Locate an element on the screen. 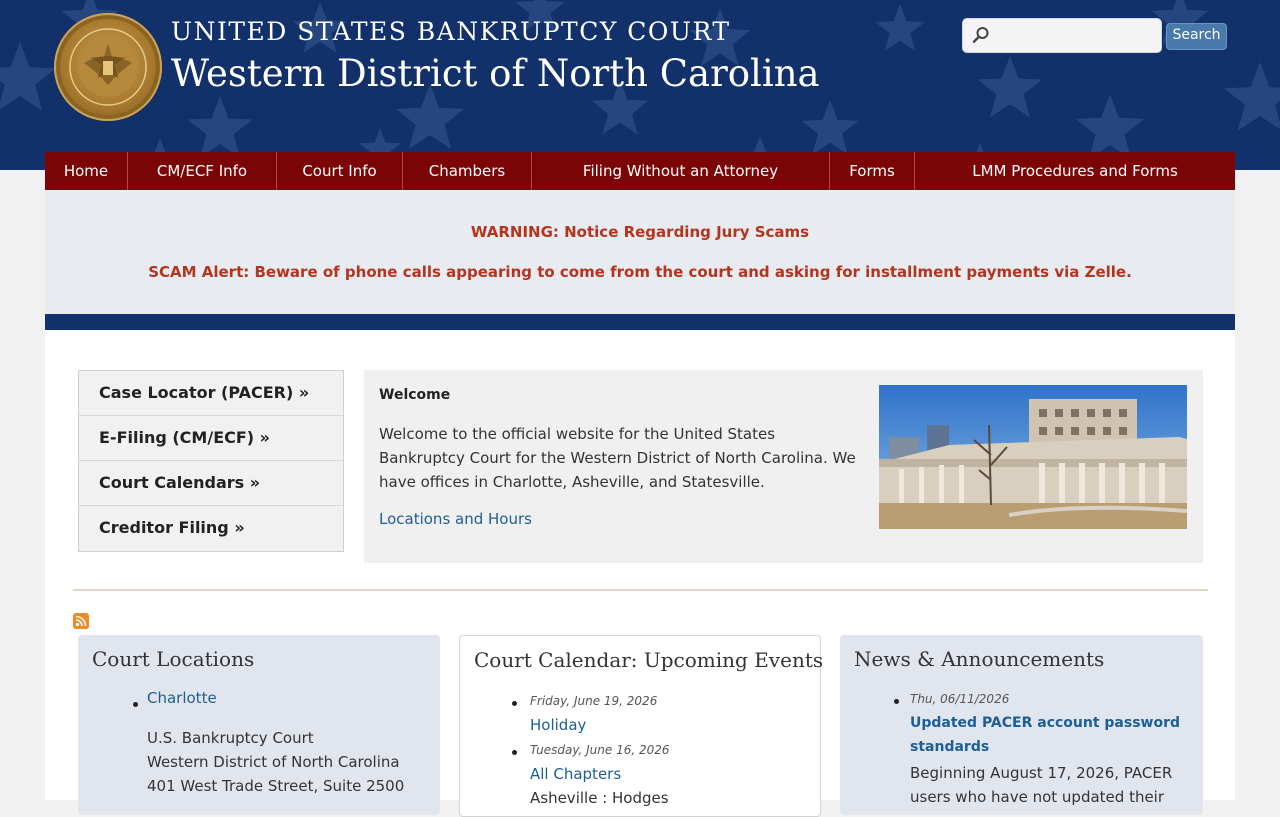 The image size is (1280, 817). alert-bottom-strip is located at coordinates (640, 322).